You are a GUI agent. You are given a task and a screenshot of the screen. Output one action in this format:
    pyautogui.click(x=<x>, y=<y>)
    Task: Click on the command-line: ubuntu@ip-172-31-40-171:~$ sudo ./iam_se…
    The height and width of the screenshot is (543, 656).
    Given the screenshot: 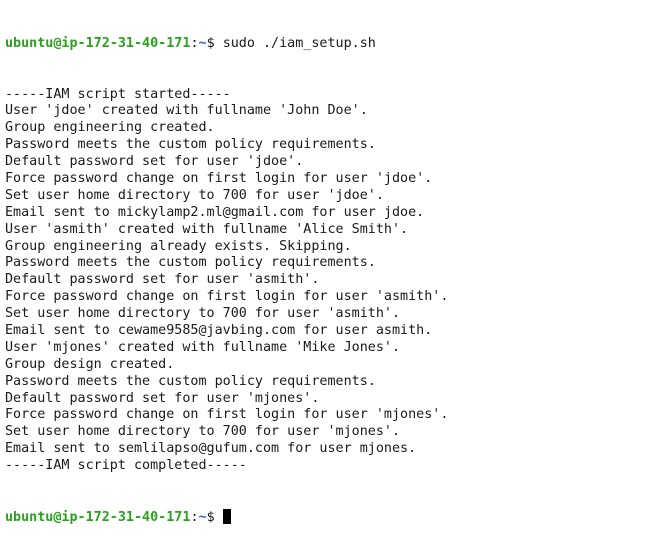 What is the action you would take?
    pyautogui.click(x=330, y=44)
    